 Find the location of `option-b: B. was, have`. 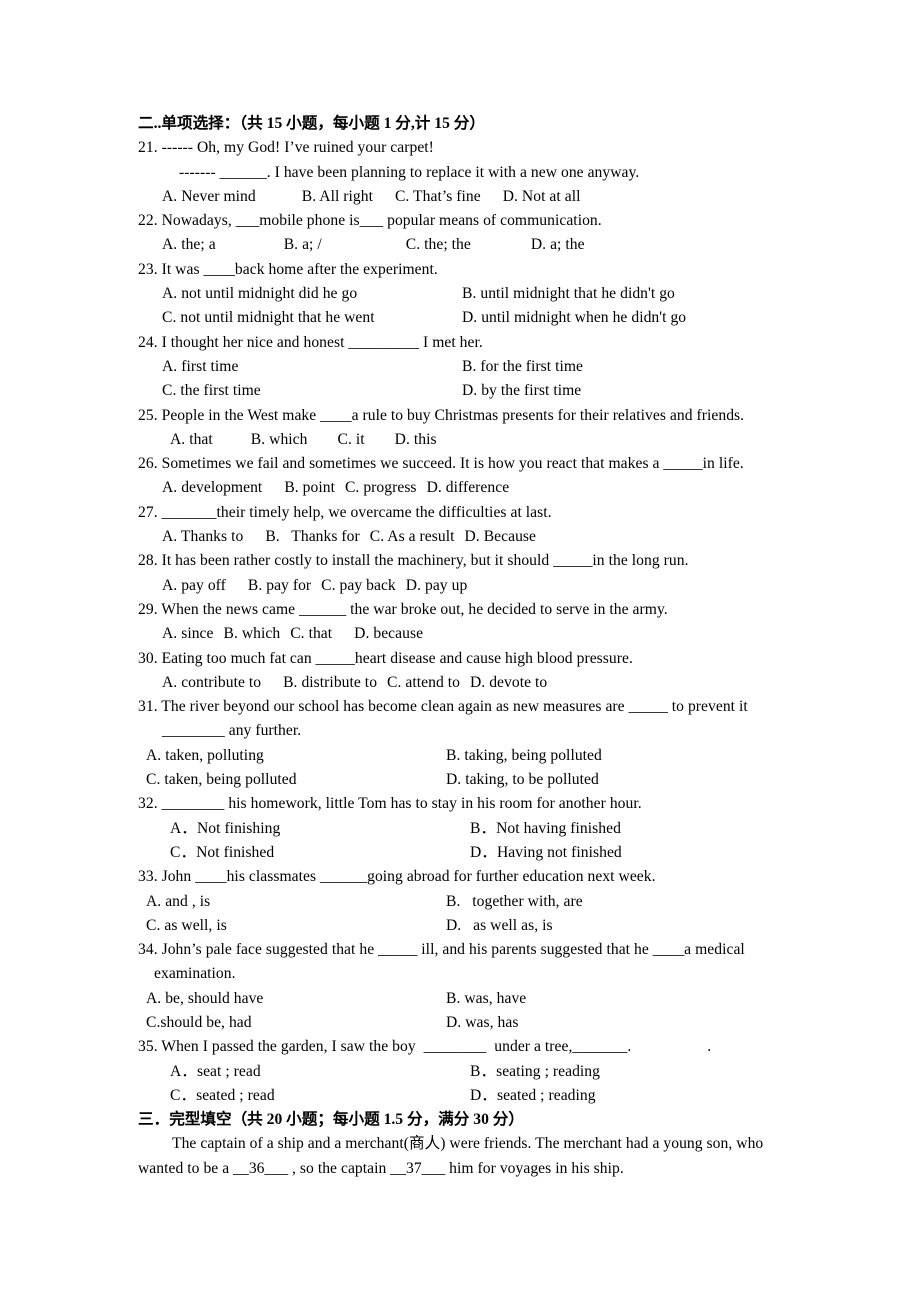

option-b: B. was, have is located at coordinates (486, 998).